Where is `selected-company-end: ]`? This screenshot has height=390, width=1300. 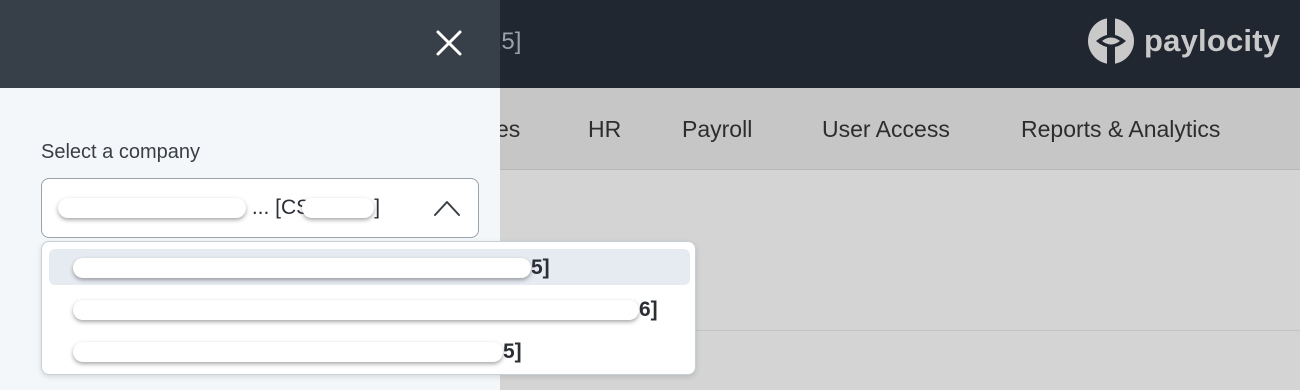
selected-company-end: ] is located at coordinates (377, 207).